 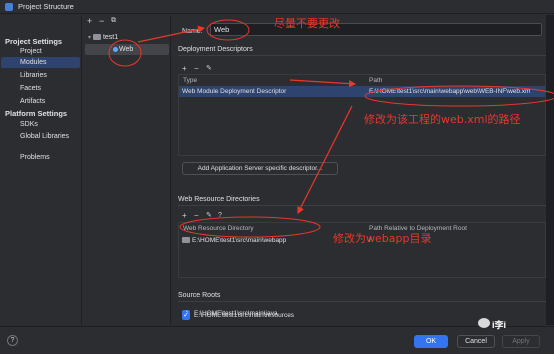 I want to click on descriptor-type-cell: Web Module Deployment Descriptor, so click(x=234, y=91).